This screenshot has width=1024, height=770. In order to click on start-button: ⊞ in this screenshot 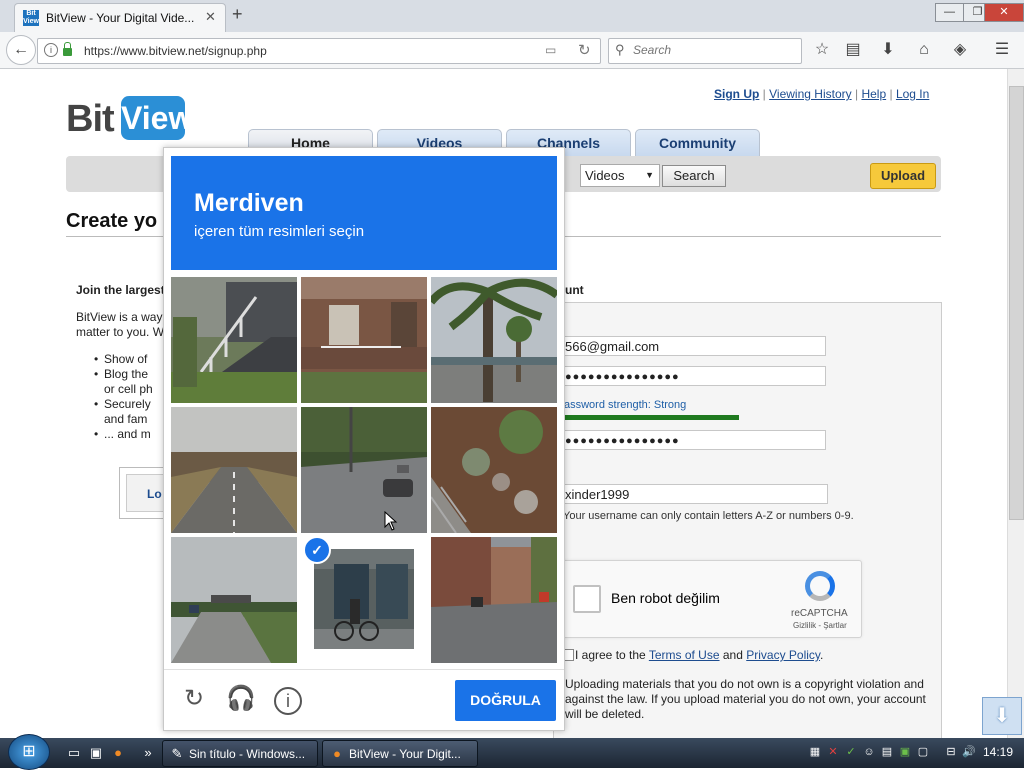, I will do `click(29, 752)`.